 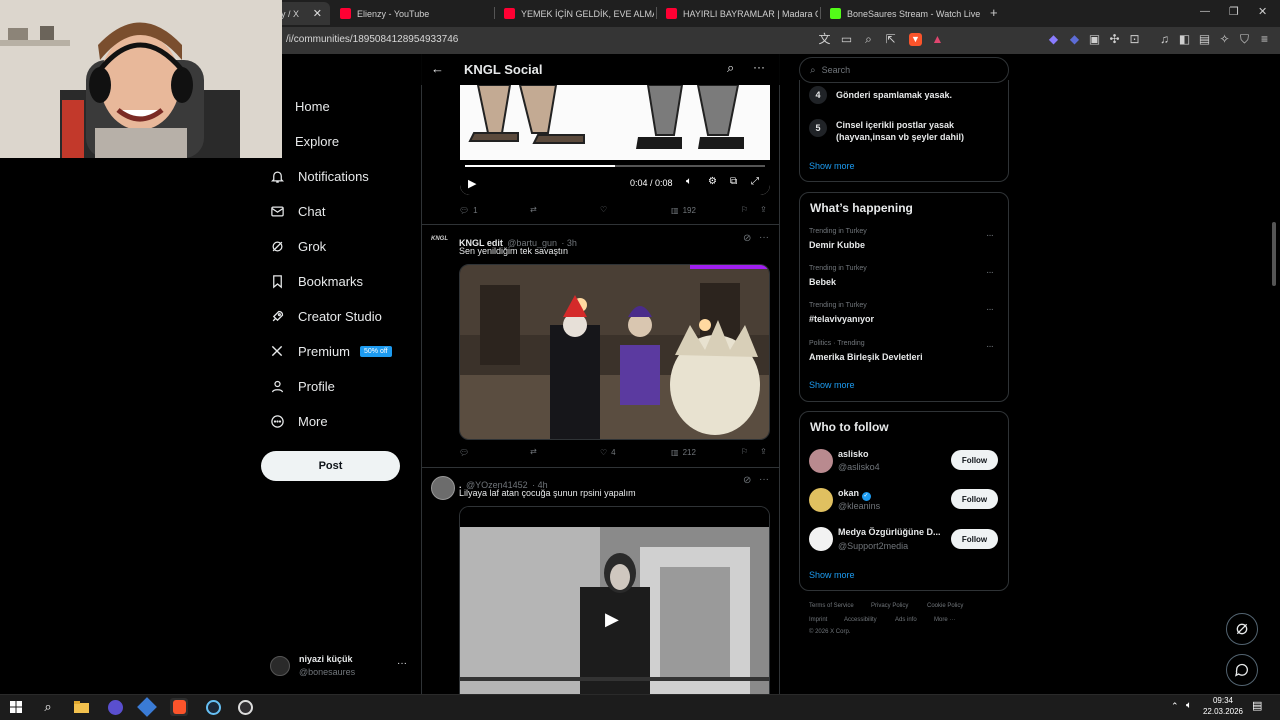 What do you see at coordinates (890, 454) in the screenshot?
I see `user-name: aslisko` at bounding box center [890, 454].